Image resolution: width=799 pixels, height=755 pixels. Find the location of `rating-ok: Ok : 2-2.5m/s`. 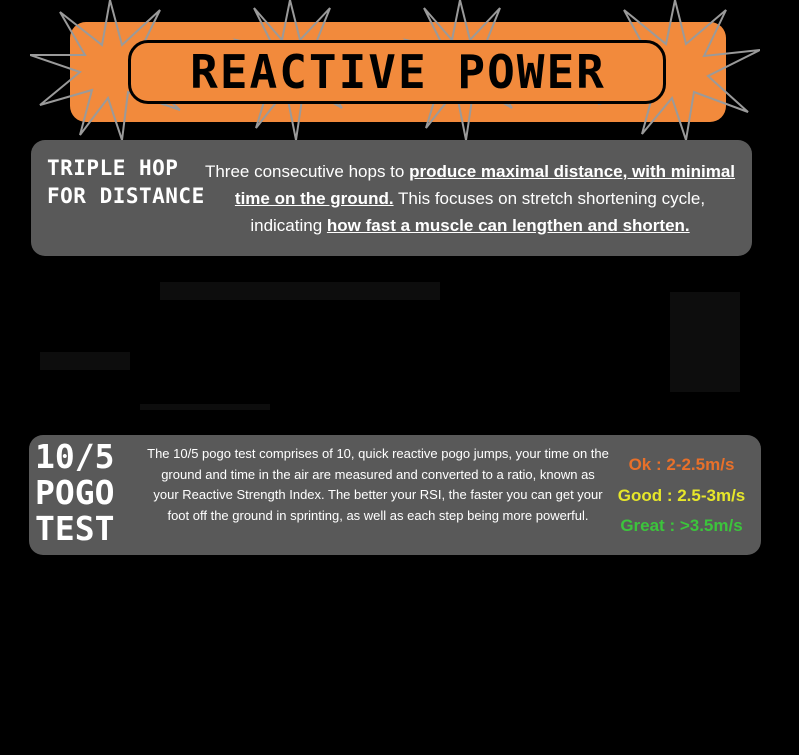

rating-ok: Ok : 2-2.5m/s is located at coordinates (681, 464).